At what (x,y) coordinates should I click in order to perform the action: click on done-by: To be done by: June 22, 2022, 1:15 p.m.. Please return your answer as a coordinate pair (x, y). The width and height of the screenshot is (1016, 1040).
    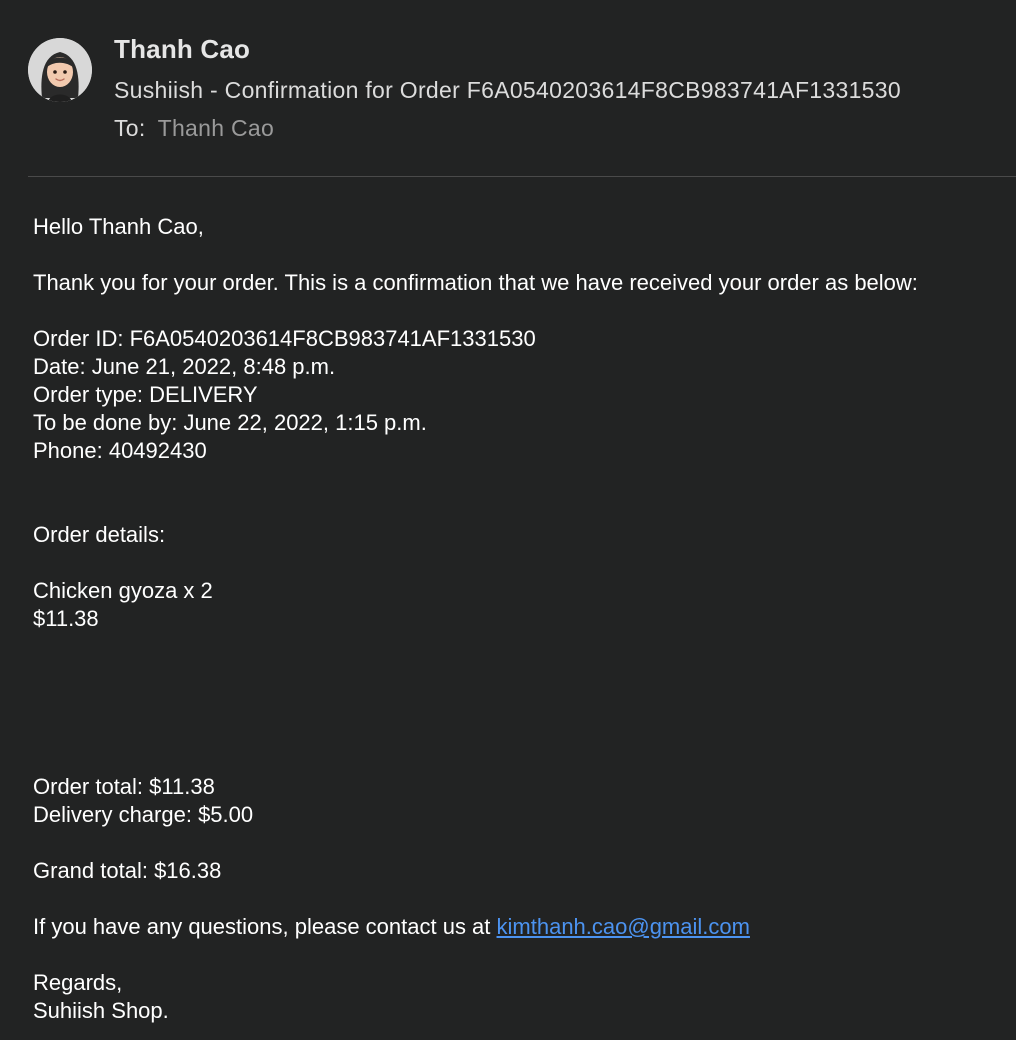
    Looking at the image, I should click on (230, 422).